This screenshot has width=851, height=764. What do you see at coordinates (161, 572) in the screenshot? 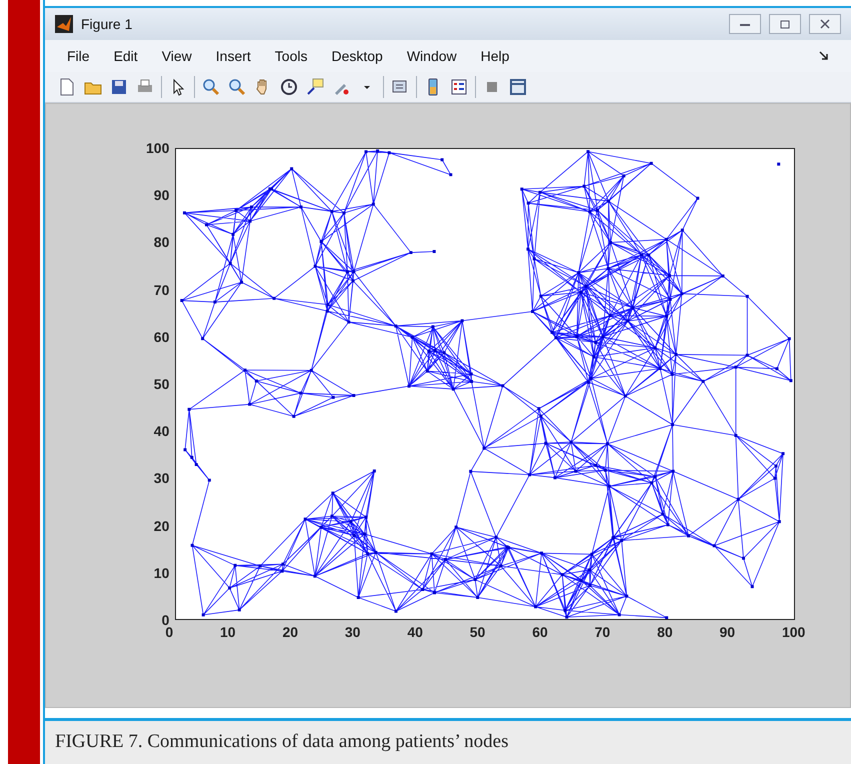
I see `y-tick-label: 10` at bounding box center [161, 572].